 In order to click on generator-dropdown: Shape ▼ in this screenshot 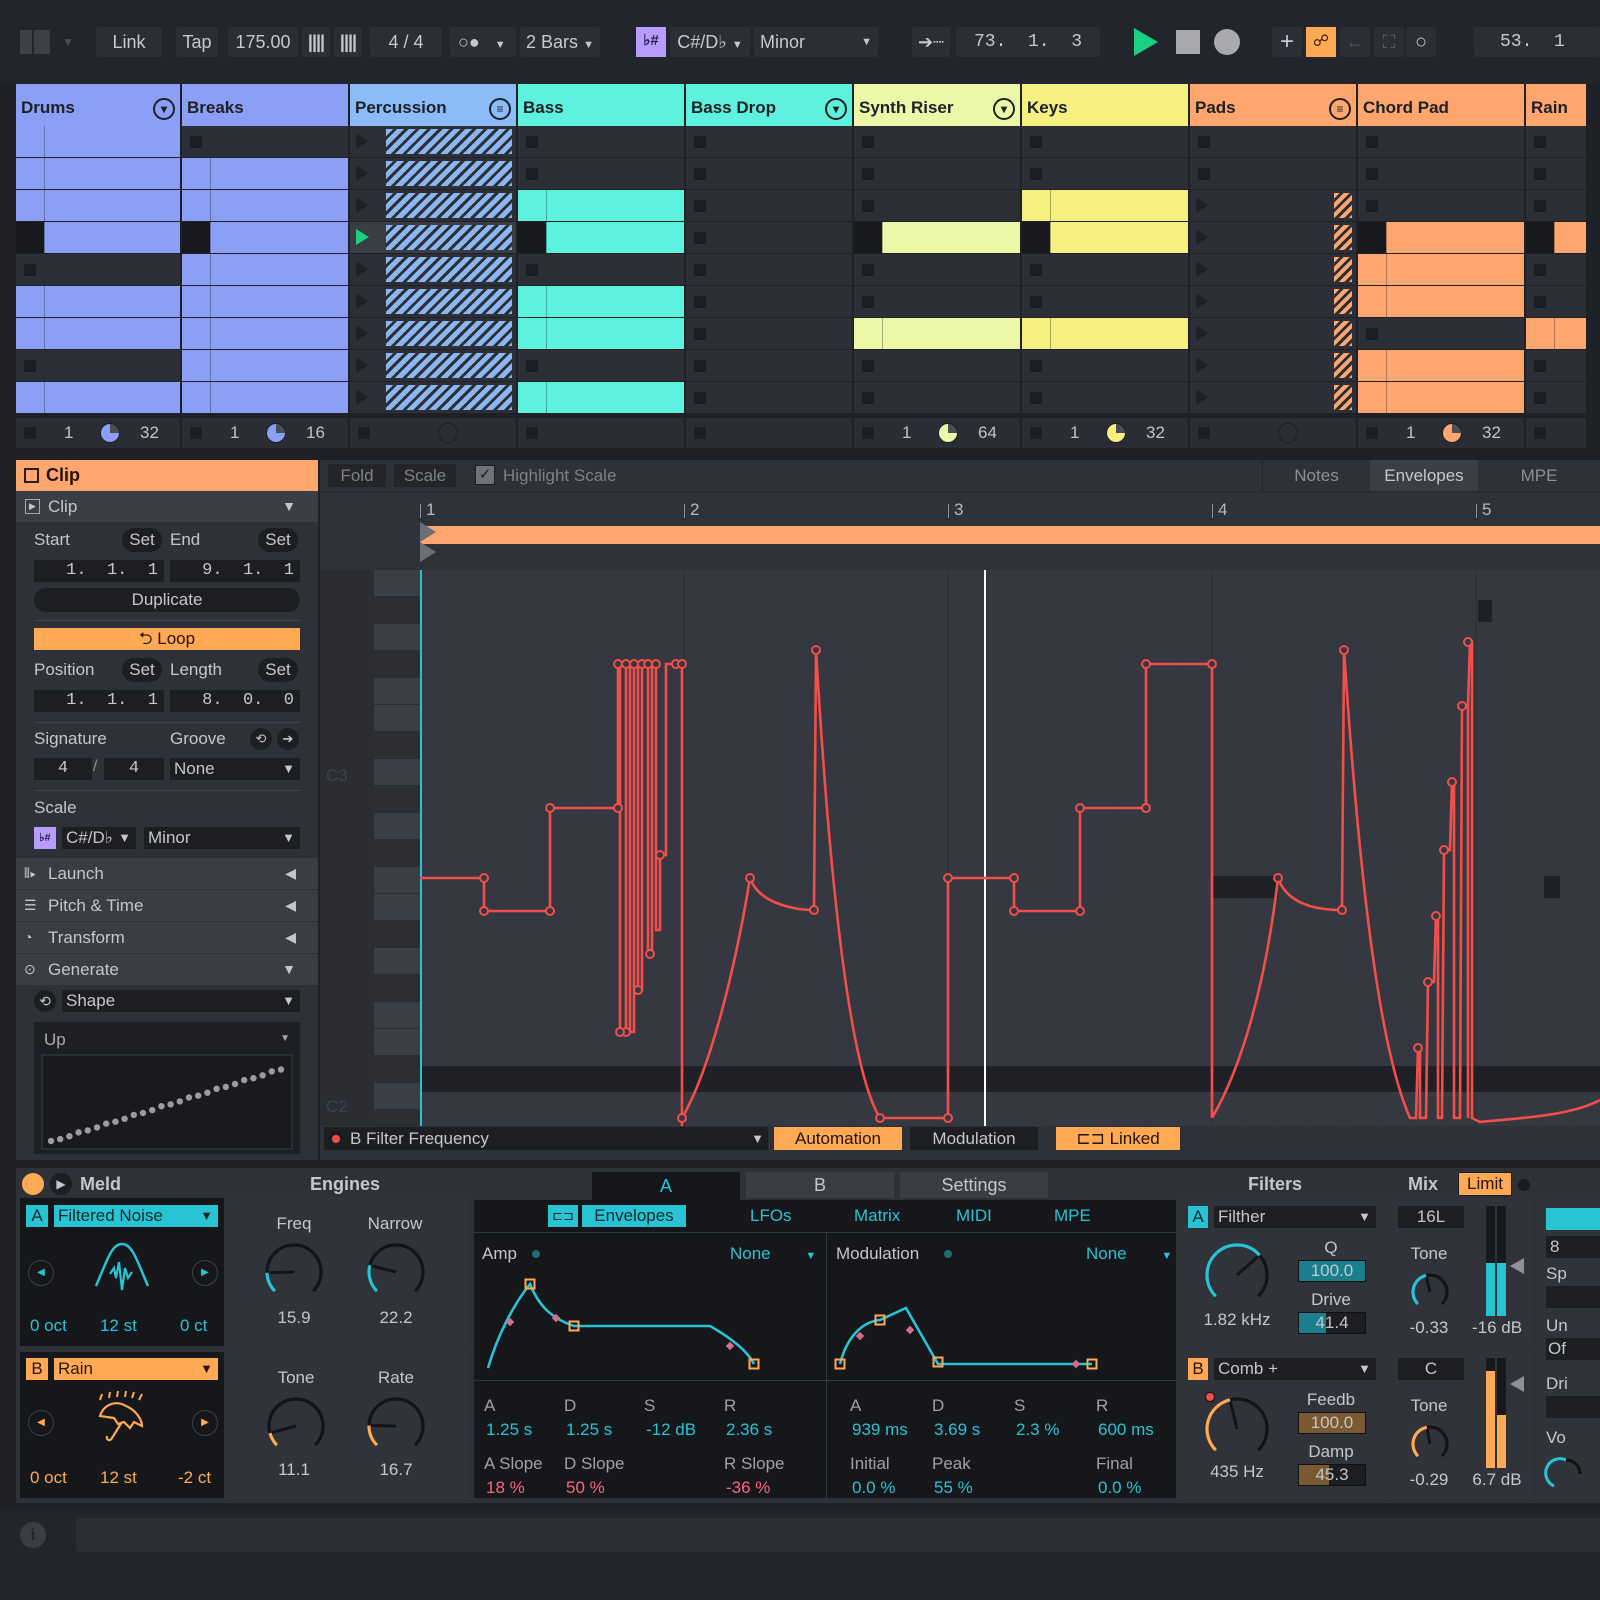, I will do `click(181, 1001)`.